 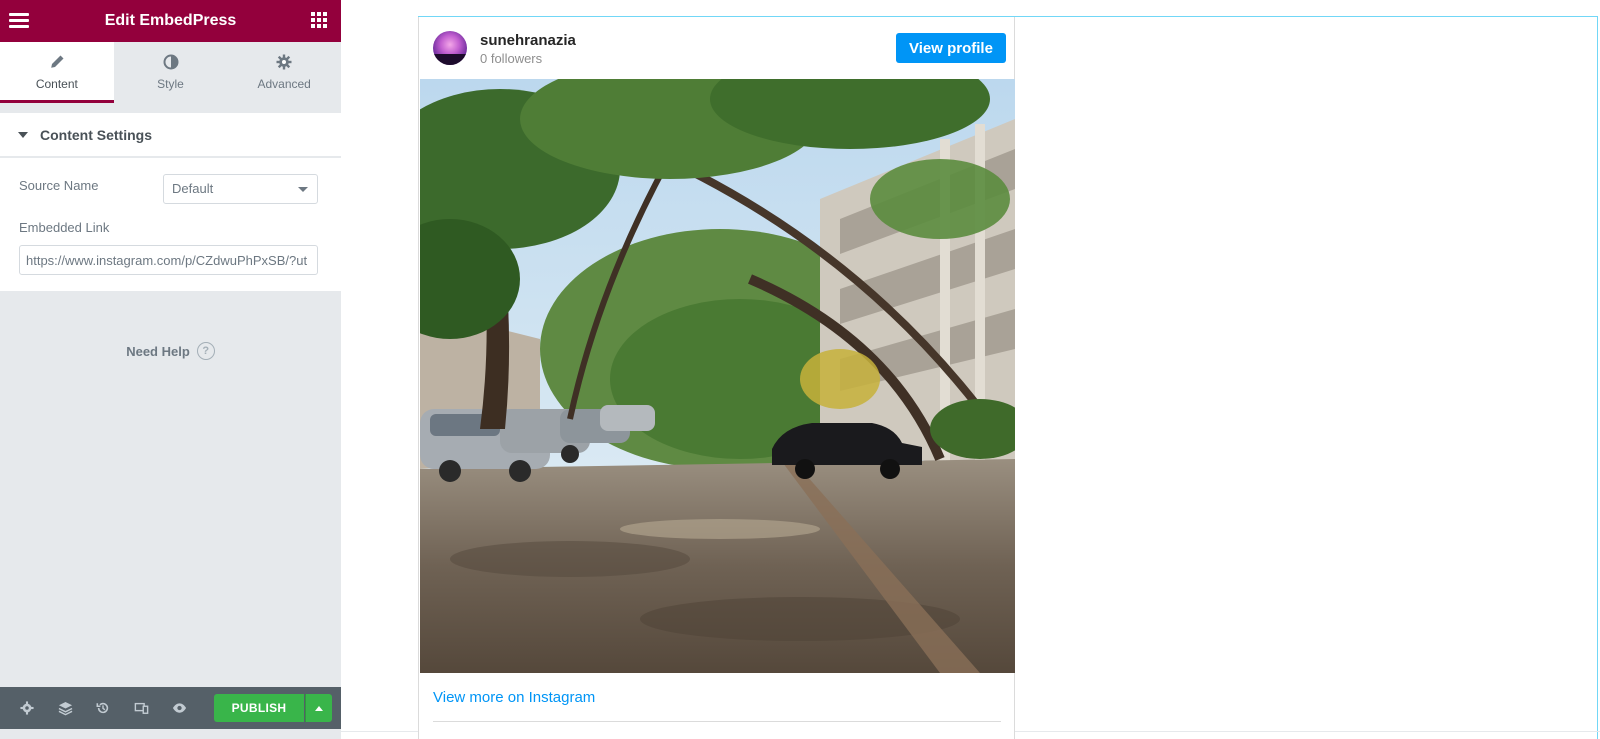 I want to click on question-circle-icon: ?, so click(x=205, y=351).